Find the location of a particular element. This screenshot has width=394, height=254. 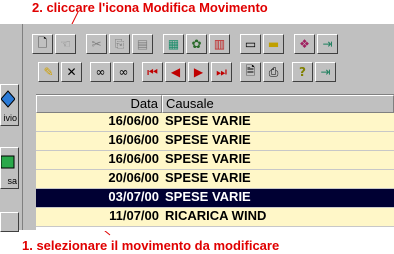

cell-date: 03/07/00 is located at coordinates (133, 196).